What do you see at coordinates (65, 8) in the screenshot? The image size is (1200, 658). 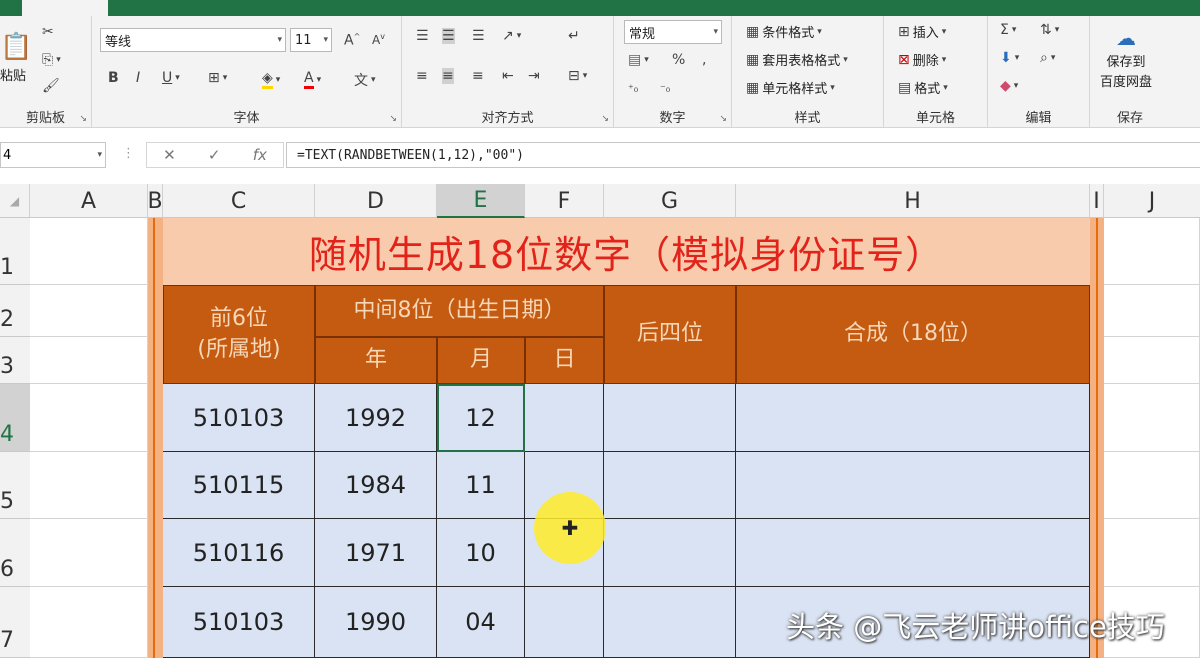 I see `home-tab` at bounding box center [65, 8].